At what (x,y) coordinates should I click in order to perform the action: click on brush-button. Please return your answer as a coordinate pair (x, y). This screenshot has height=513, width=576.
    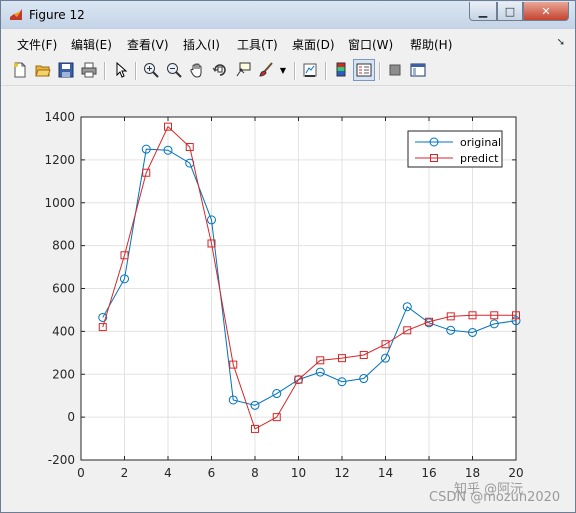
    Looking at the image, I should click on (266, 70).